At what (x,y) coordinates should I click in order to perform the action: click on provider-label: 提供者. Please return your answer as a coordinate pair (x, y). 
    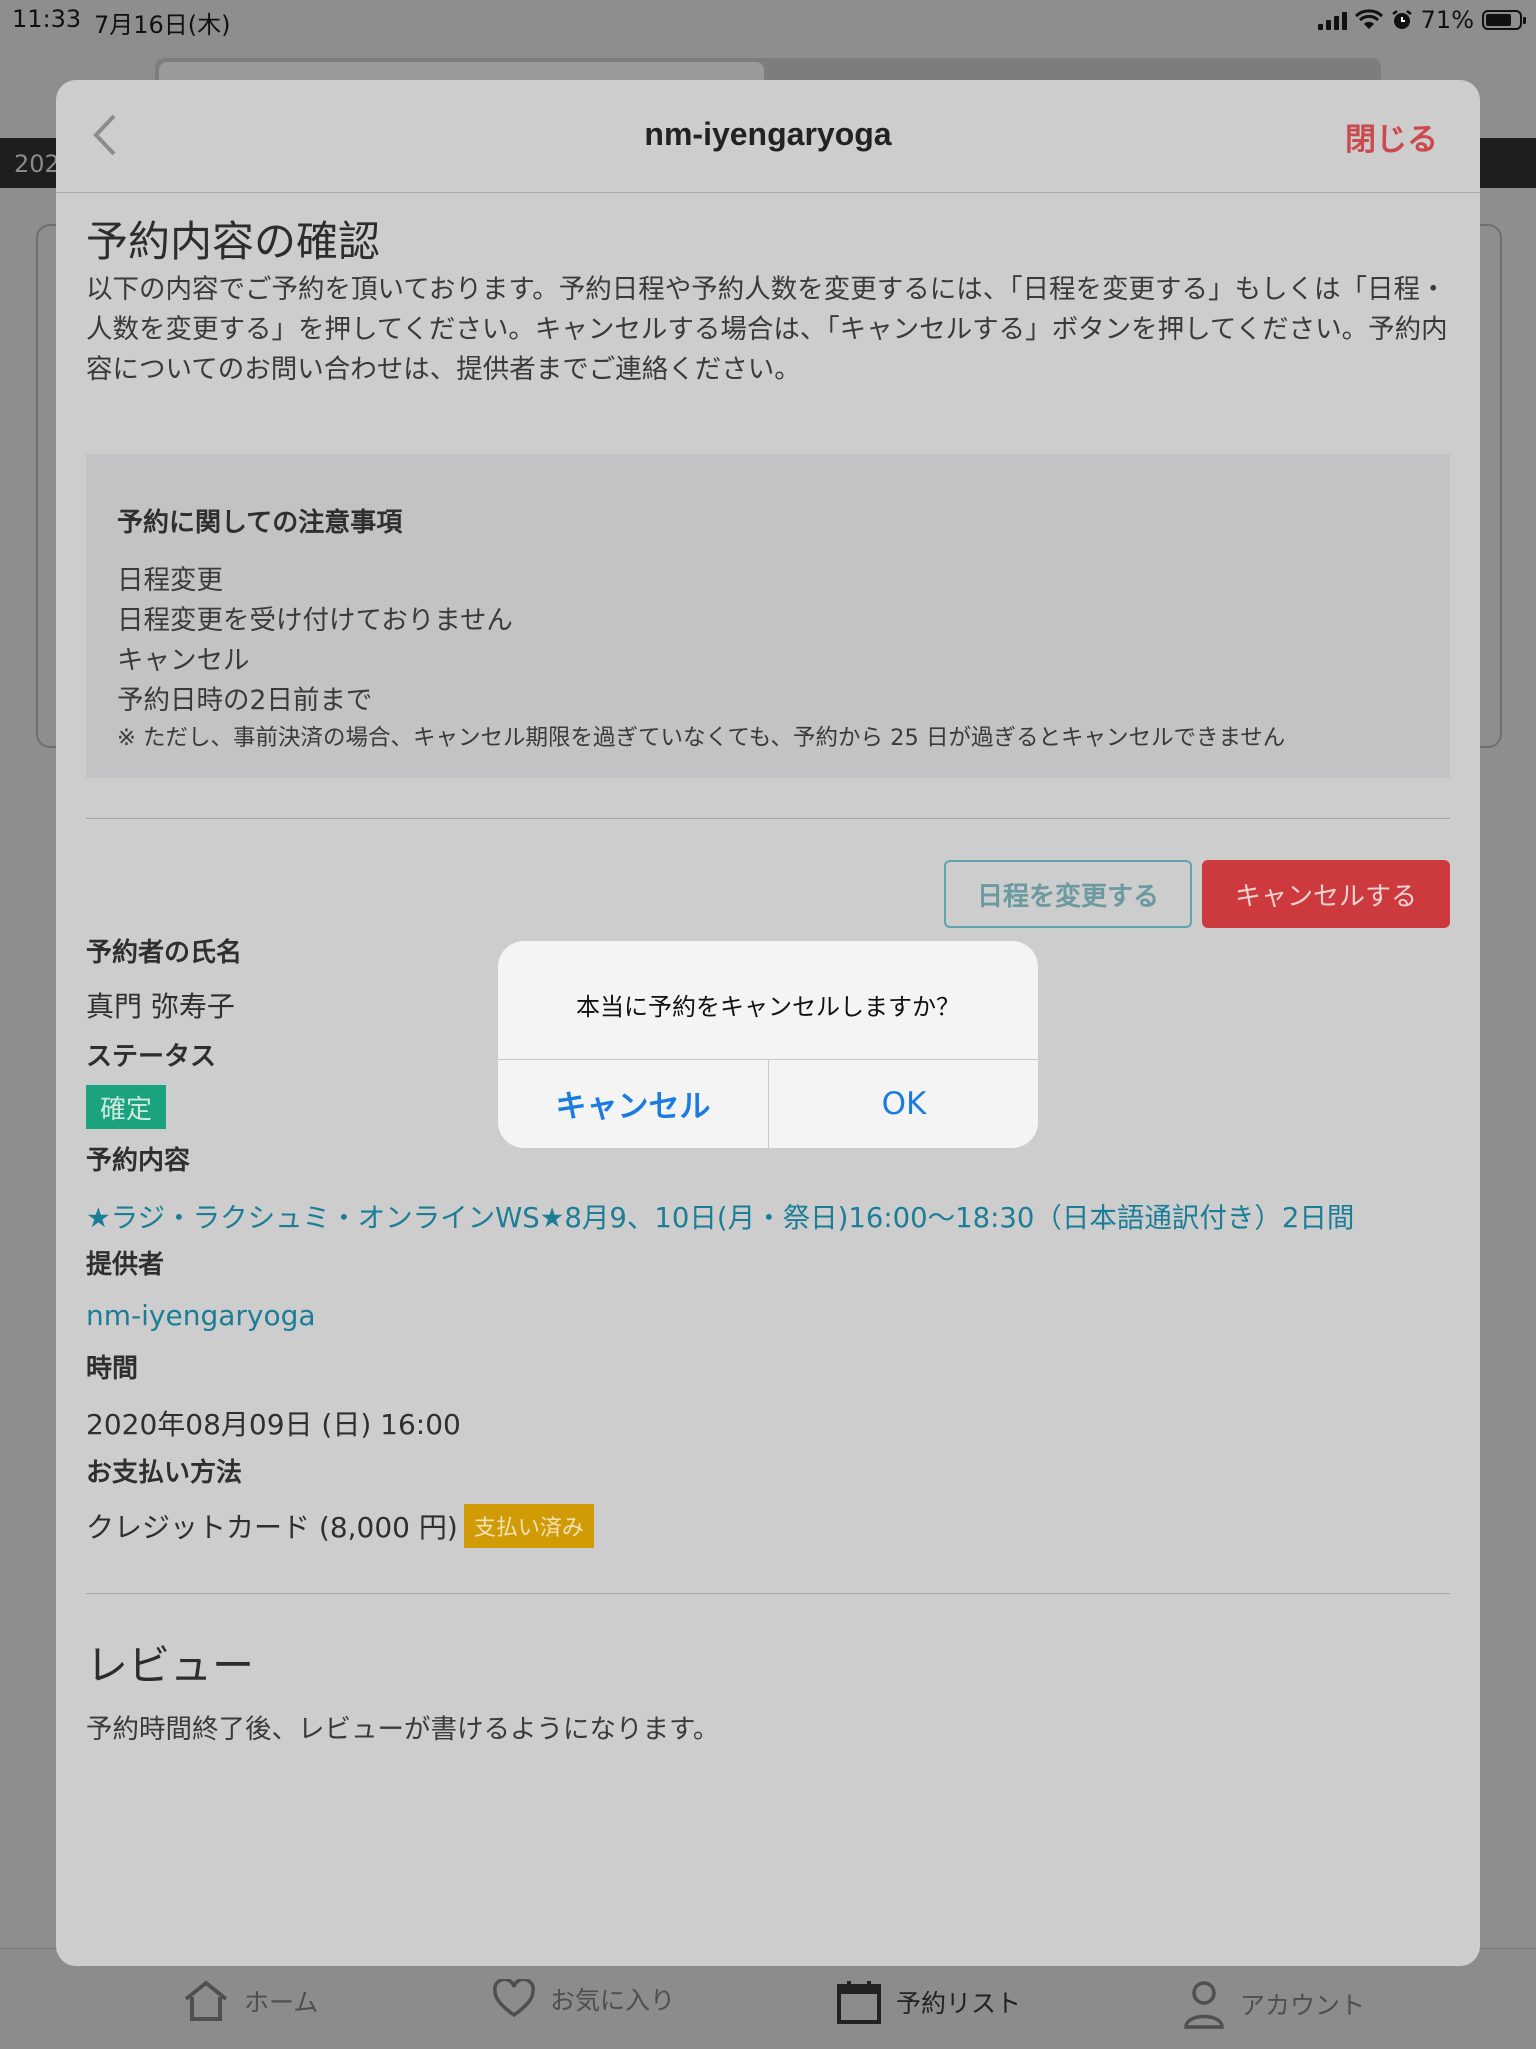
    Looking at the image, I should click on (125, 1265).